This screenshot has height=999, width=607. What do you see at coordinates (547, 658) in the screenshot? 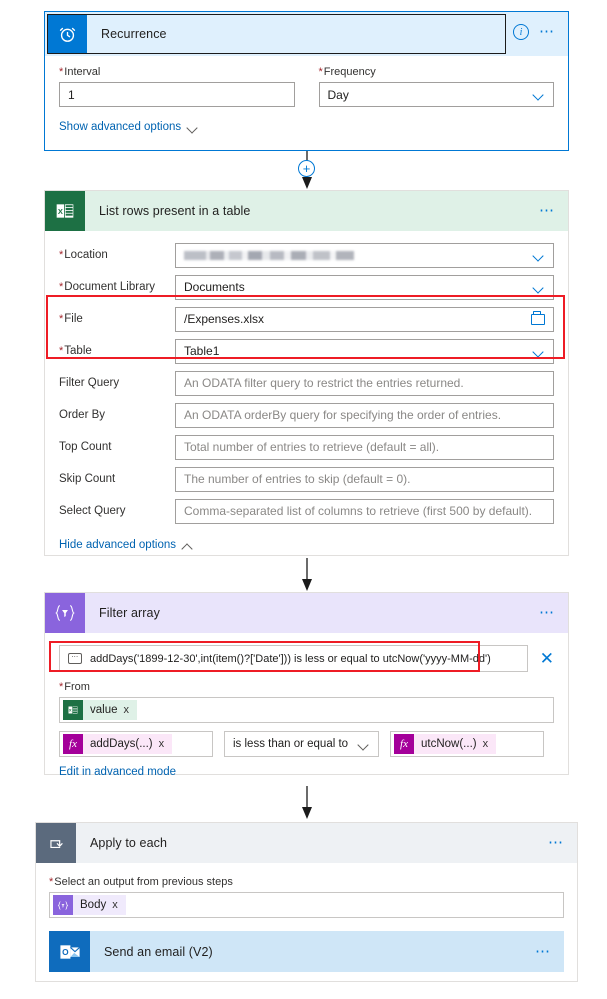
I see `close-icon: ✕` at bounding box center [547, 658].